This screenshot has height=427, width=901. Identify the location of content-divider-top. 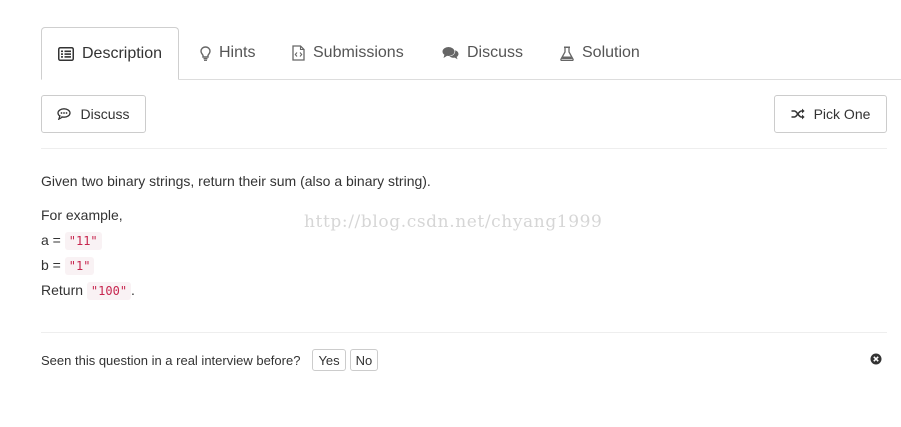
(464, 148).